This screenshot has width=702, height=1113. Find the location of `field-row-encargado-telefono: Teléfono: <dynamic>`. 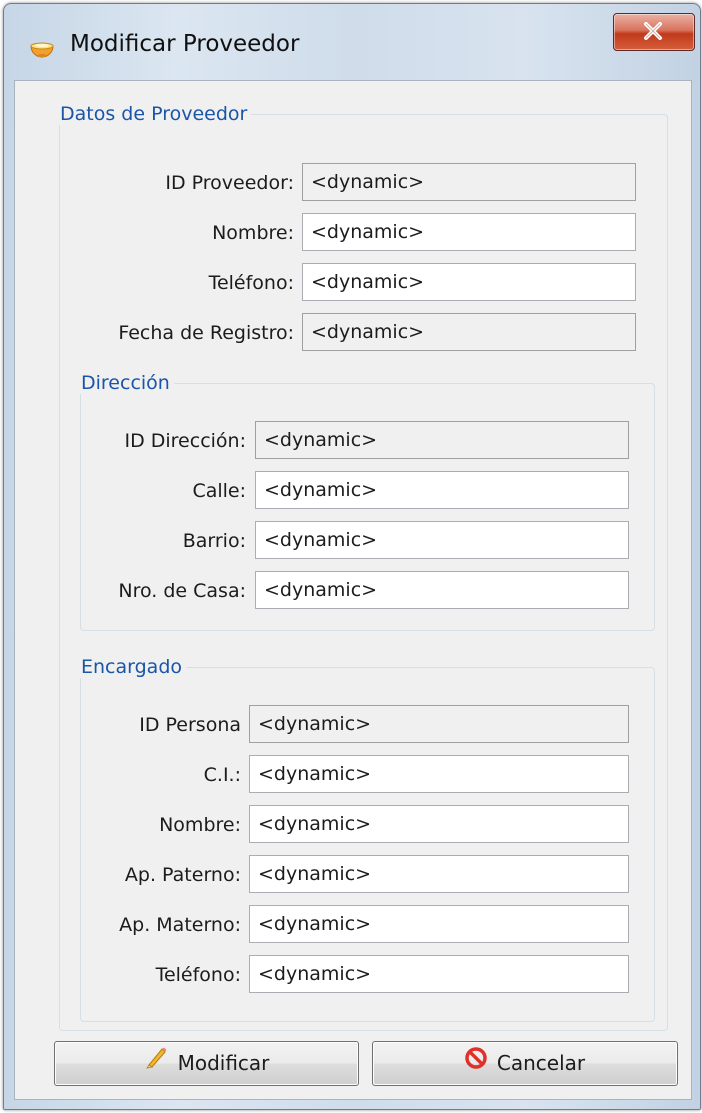

field-row-encargado-telefono: Teléfono: <dynamic> is located at coordinates (367, 975).